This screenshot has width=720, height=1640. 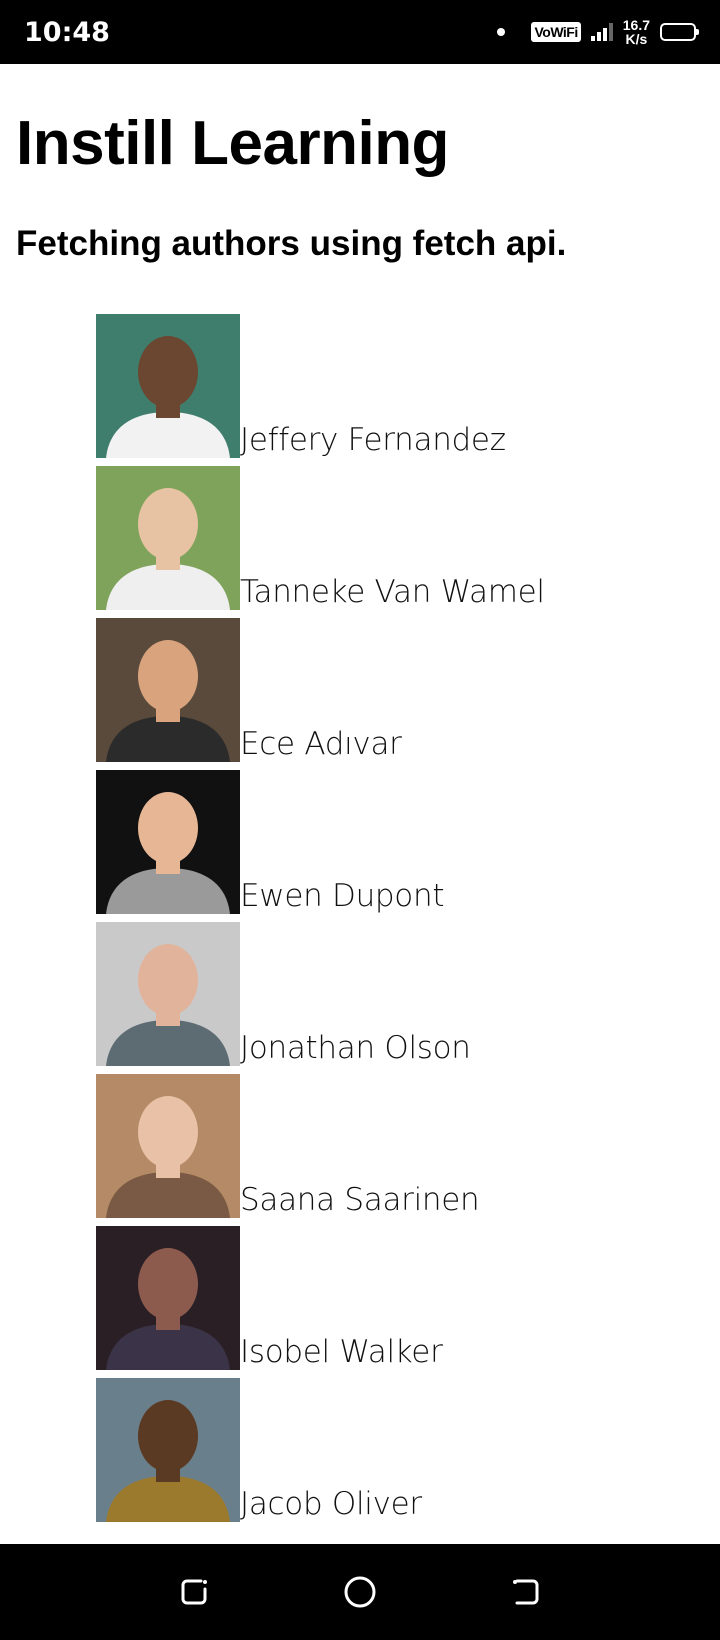 What do you see at coordinates (360, 1200) in the screenshot?
I see `author-name: Saana Saarinen` at bounding box center [360, 1200].